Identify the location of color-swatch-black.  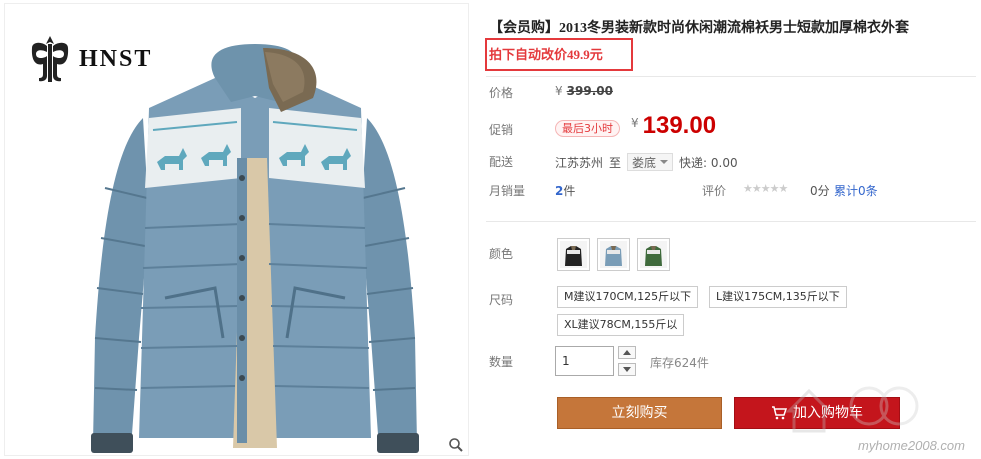
(573, 254).